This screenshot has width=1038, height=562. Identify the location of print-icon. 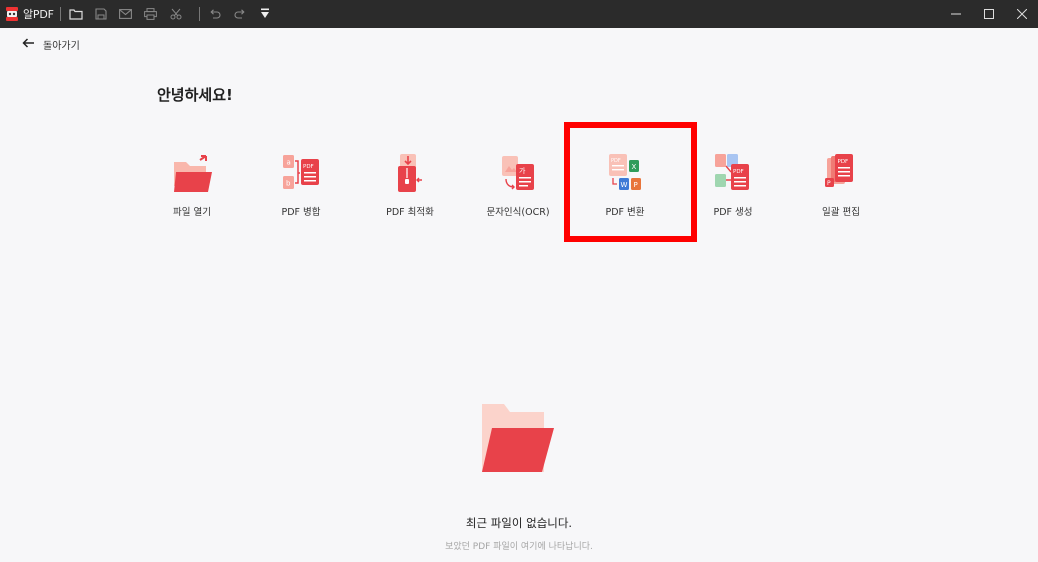
(151, 14).